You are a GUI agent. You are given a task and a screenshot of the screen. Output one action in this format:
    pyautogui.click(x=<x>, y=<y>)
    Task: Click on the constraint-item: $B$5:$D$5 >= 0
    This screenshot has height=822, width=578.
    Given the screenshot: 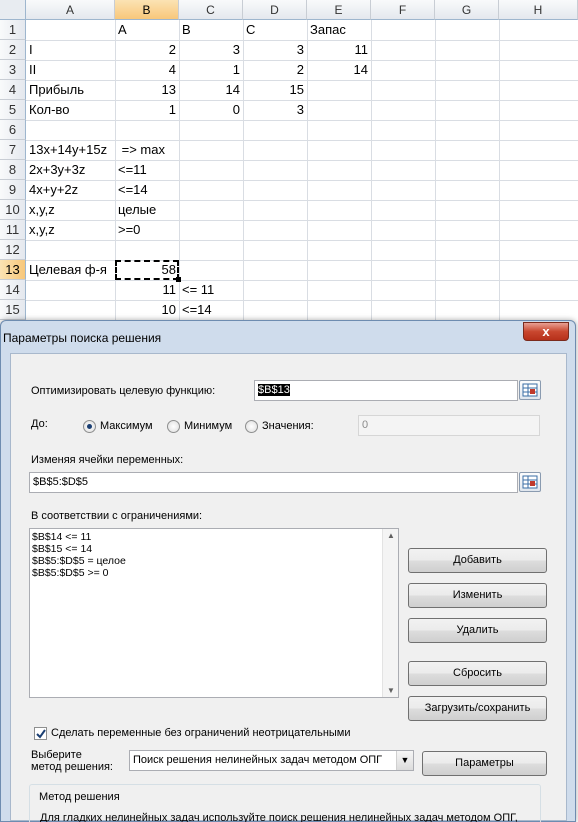 What is the action you would take?
    pyautogui.click(x=214, y=573)
    